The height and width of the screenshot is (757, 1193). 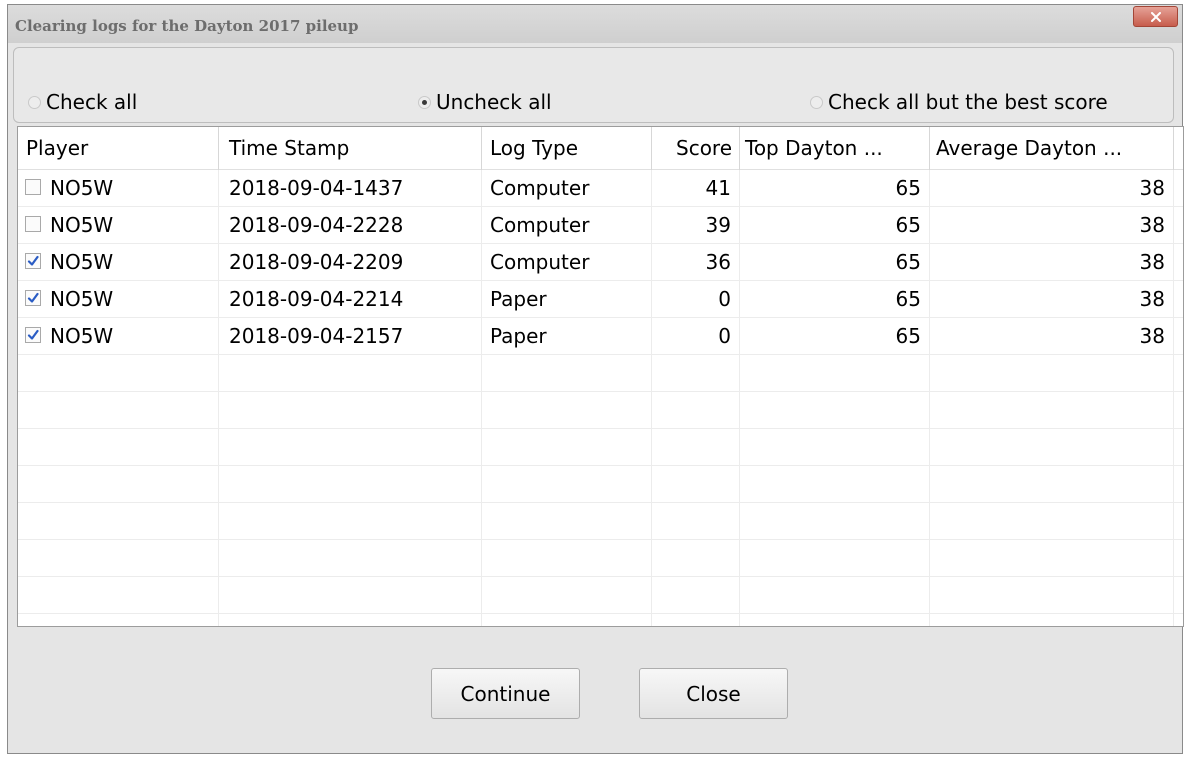 I want to click on cell-score: 39, so click(x=718, y=225).